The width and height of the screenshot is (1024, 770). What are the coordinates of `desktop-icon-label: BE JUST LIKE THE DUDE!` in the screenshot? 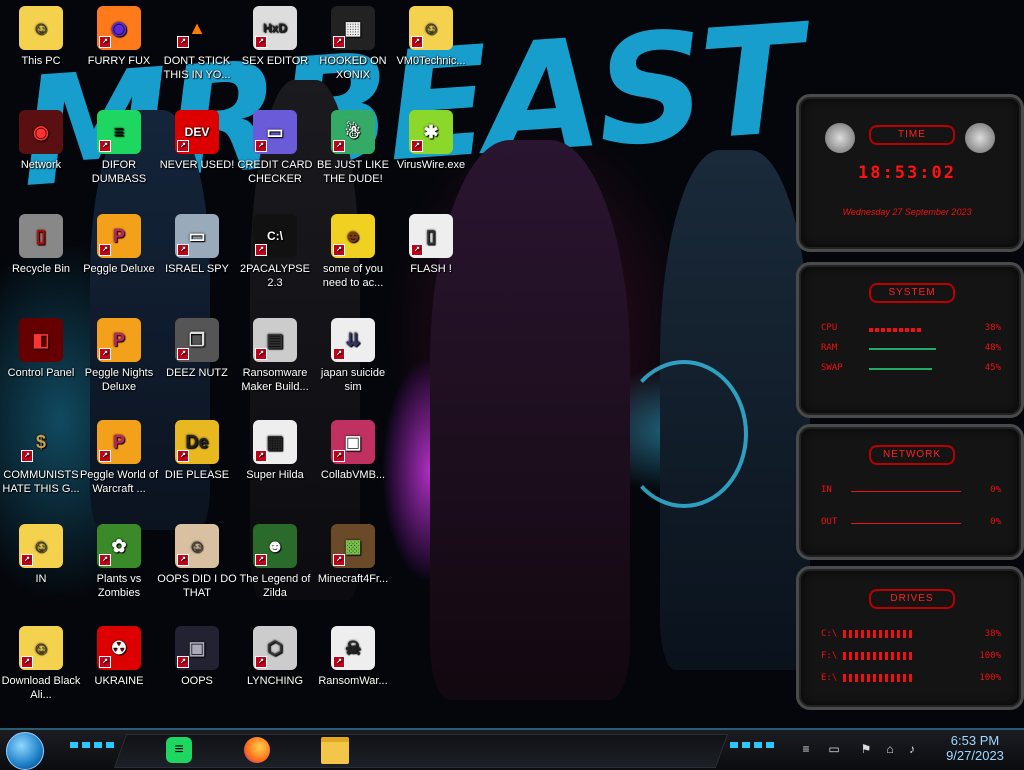 It's located at (353, 172).